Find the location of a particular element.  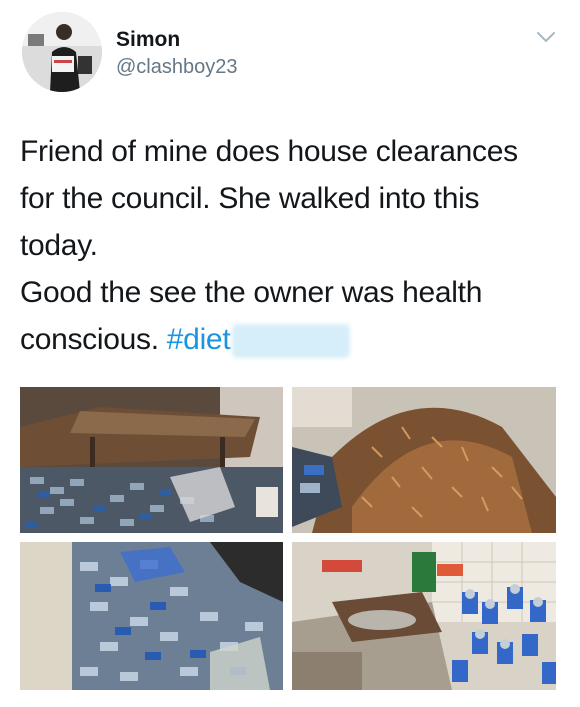

photo-cans-floor is located at coordinates (151, 616).